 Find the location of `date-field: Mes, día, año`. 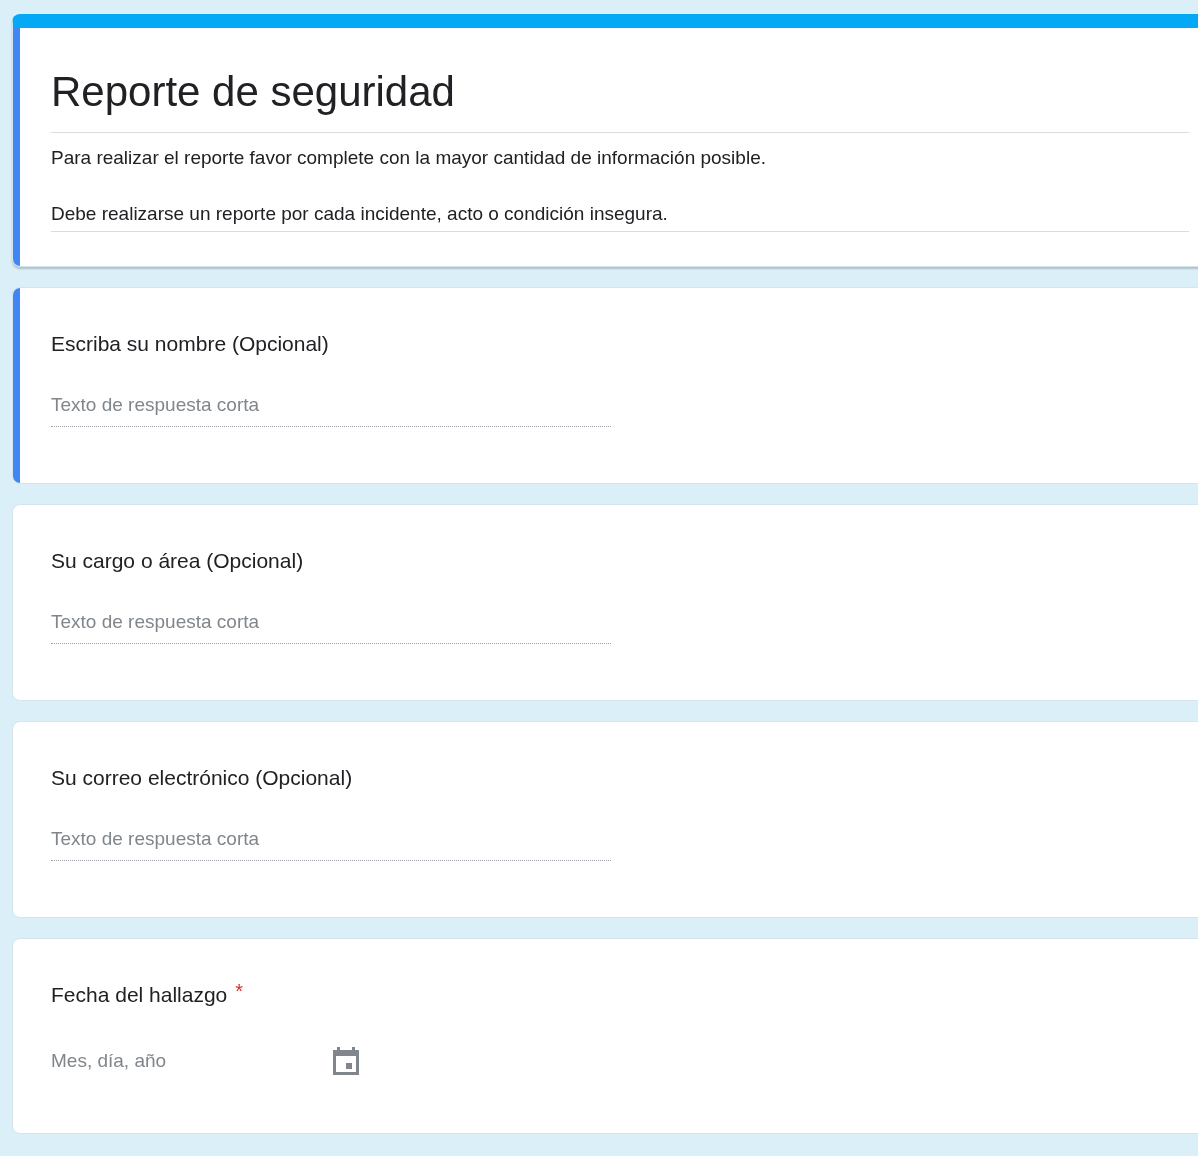

date-field: Mes, día, año is located at coordinates (116, 1061).